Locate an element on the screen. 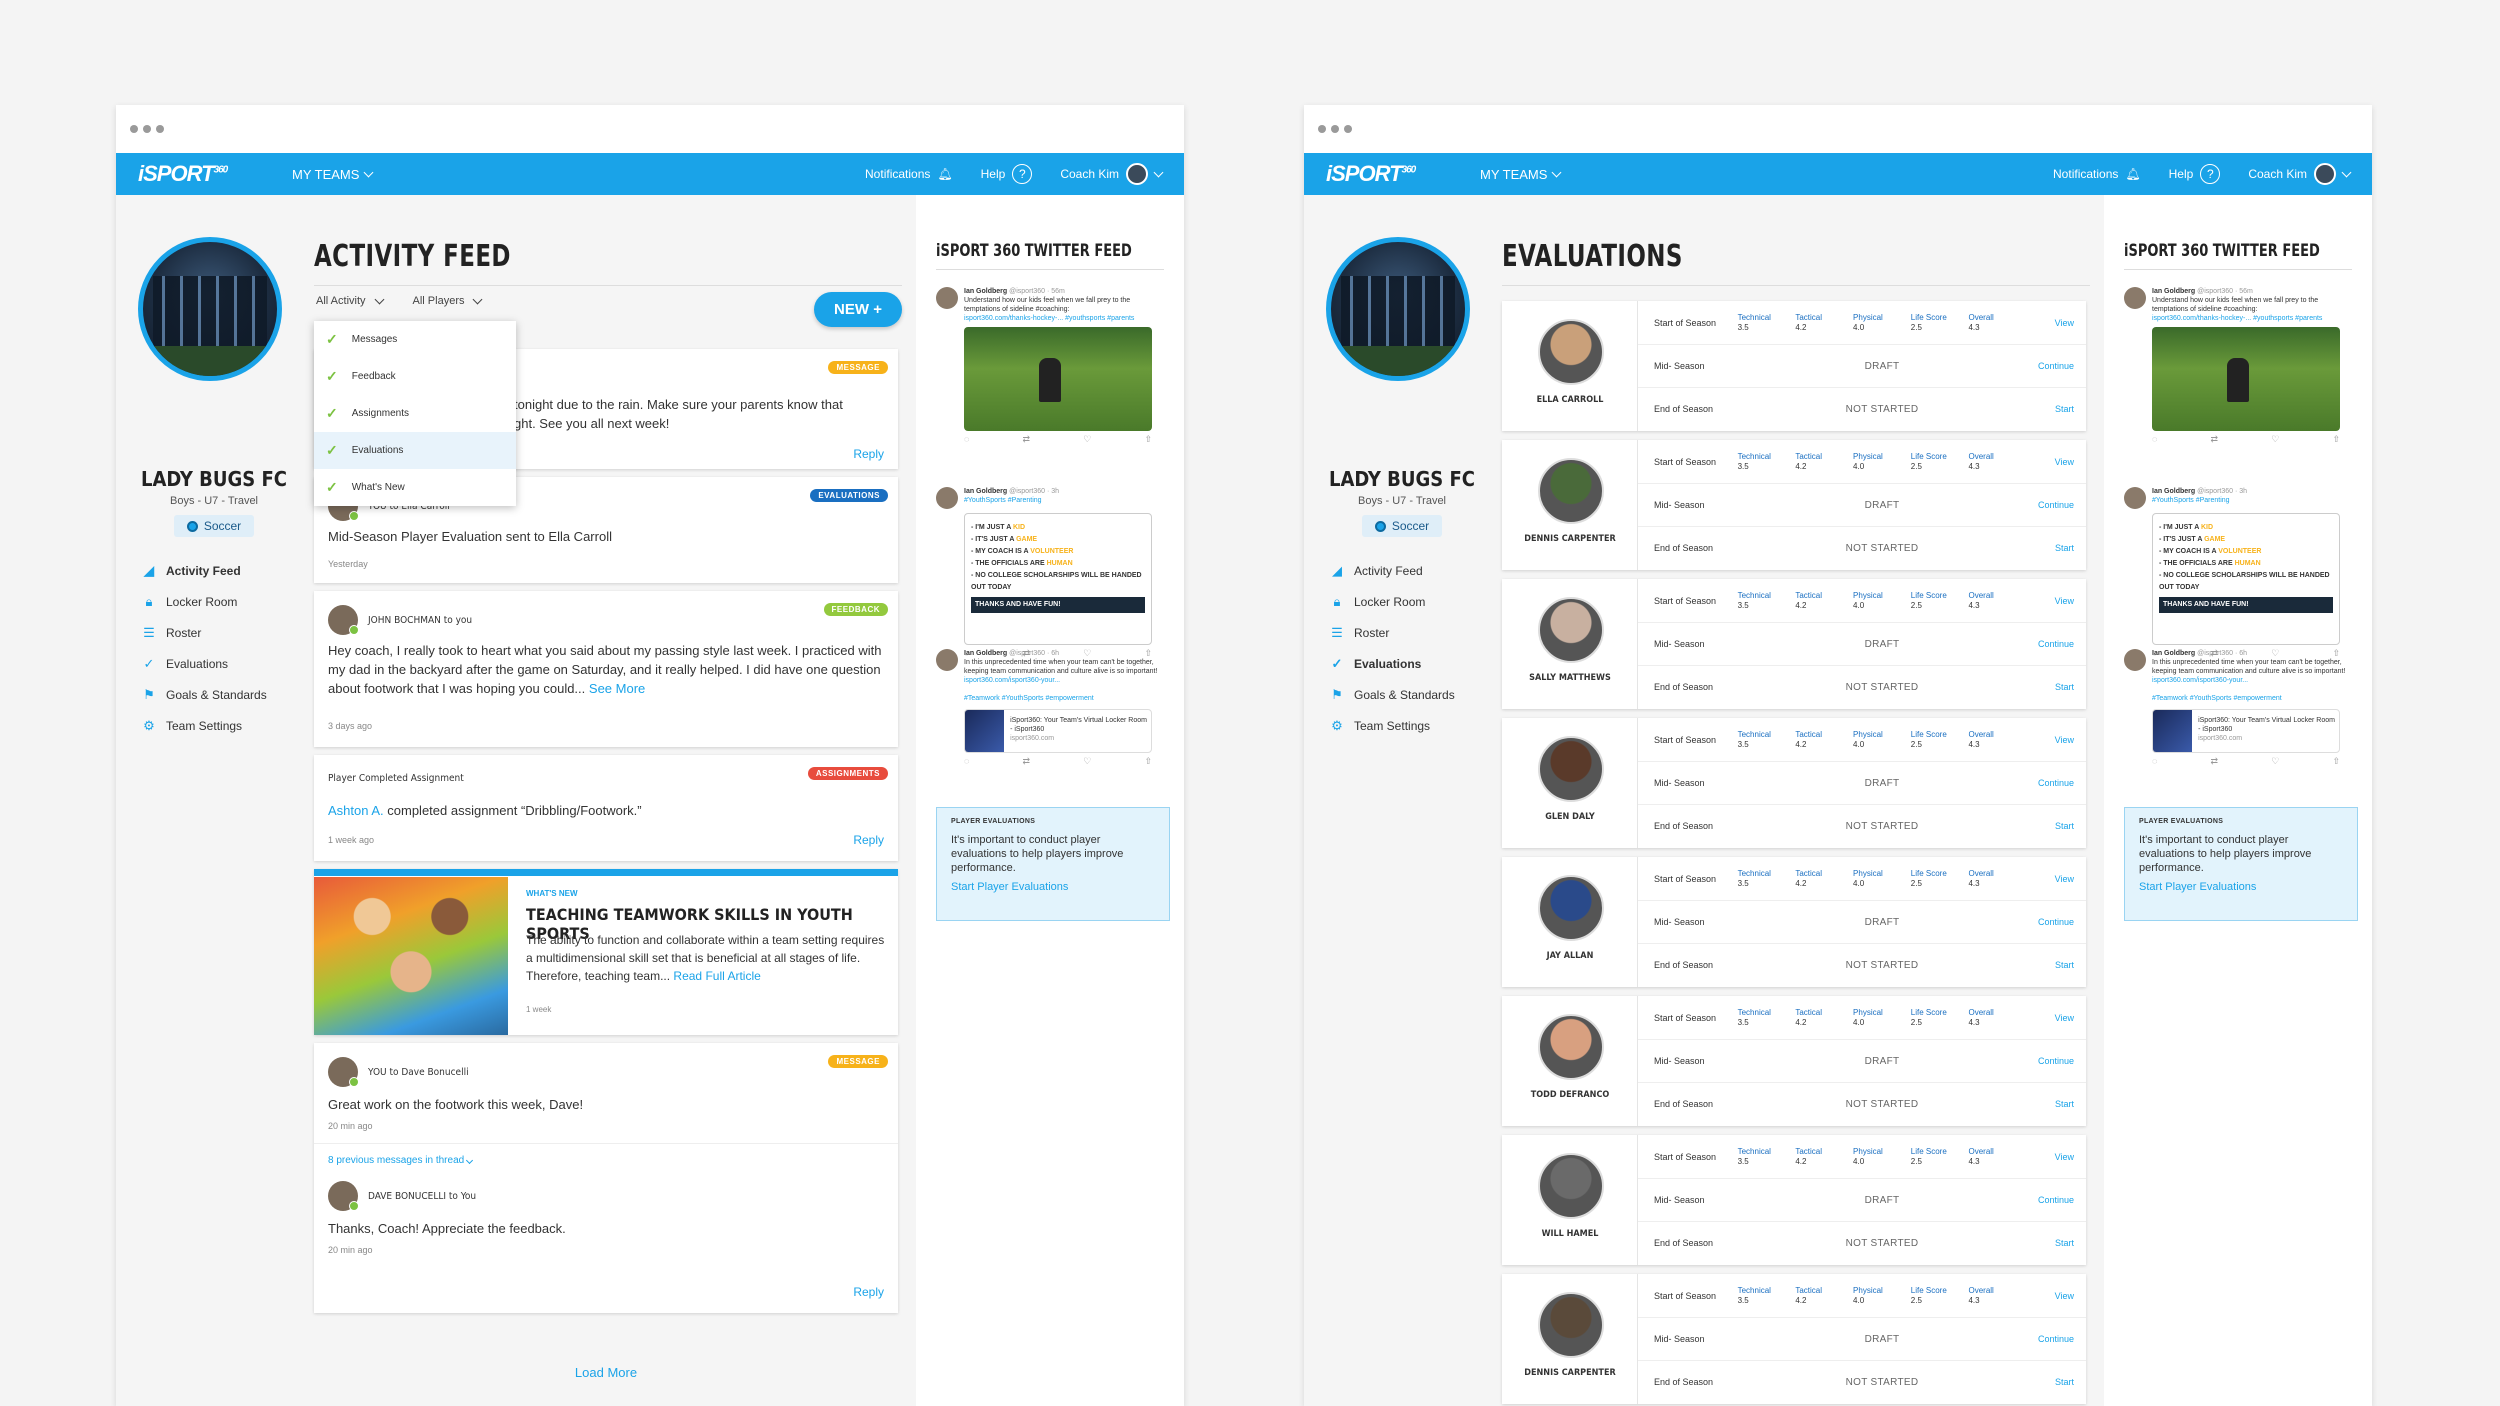 This screenshot has width=2500, height=1406. players-filter: All Players is located at coordinates (448, 300).